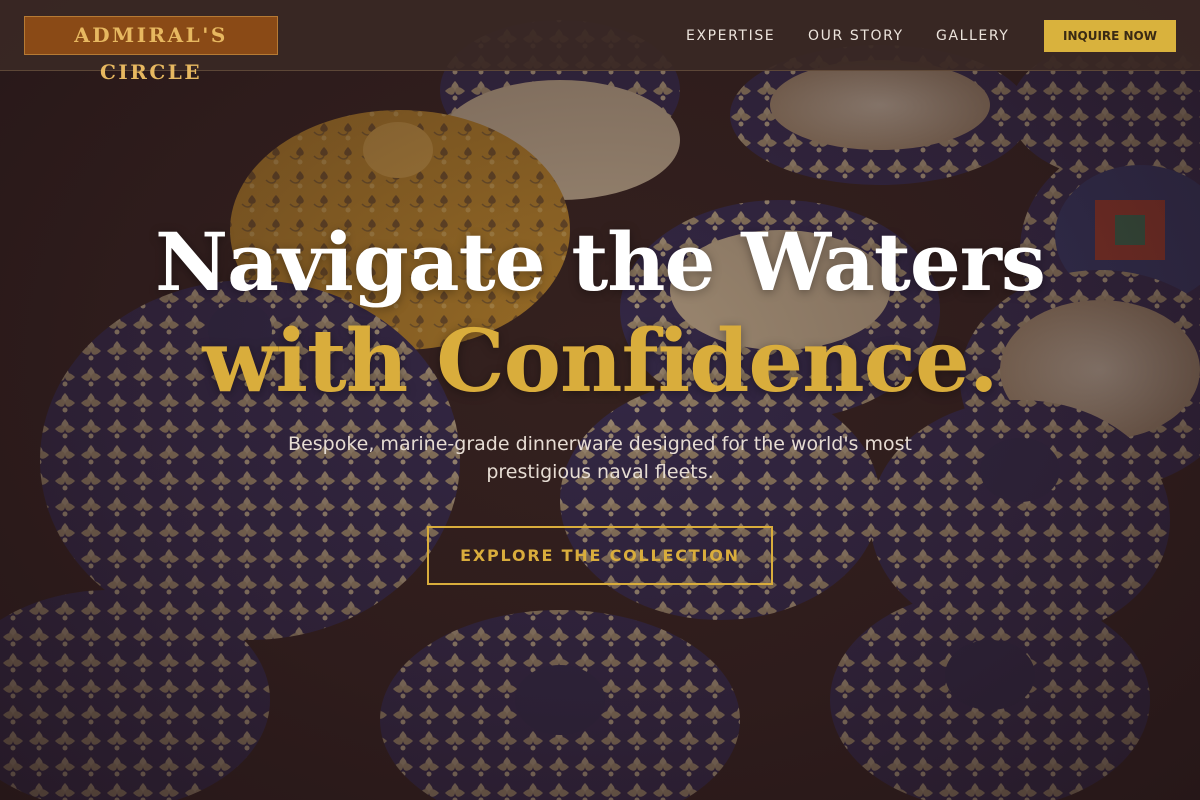 This screenshot has height=800, width=1200. Describe the element at coordinates (856, 36) in the screenshot. I see `nav-our-story: OUR STORY` at that location.